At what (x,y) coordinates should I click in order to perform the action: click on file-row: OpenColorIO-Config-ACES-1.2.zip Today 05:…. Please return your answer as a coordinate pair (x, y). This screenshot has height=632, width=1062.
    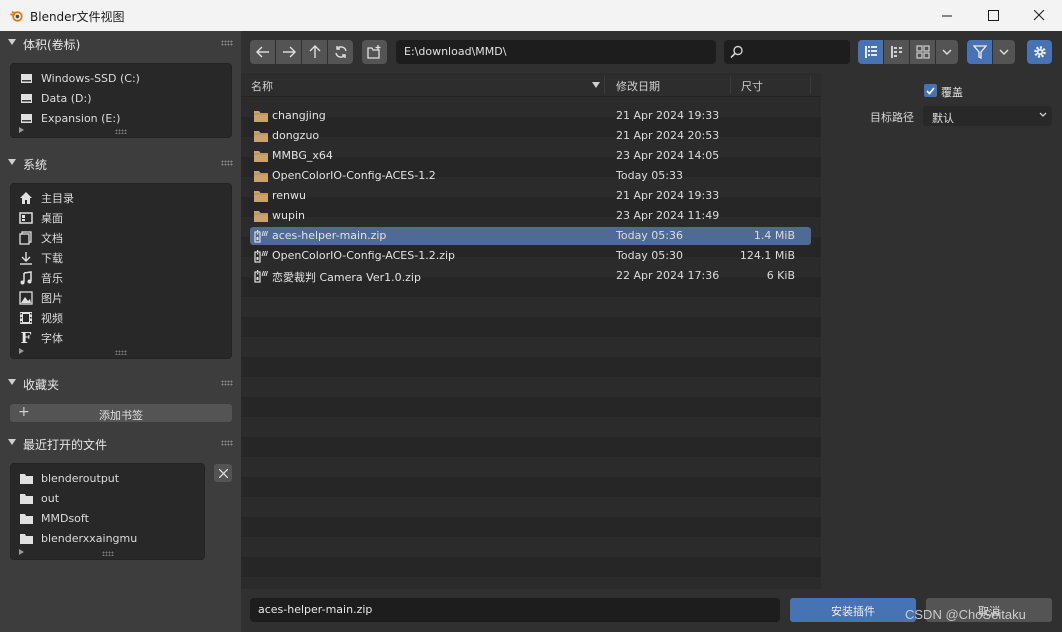
    Looking at the image, I should click on (530, 256).